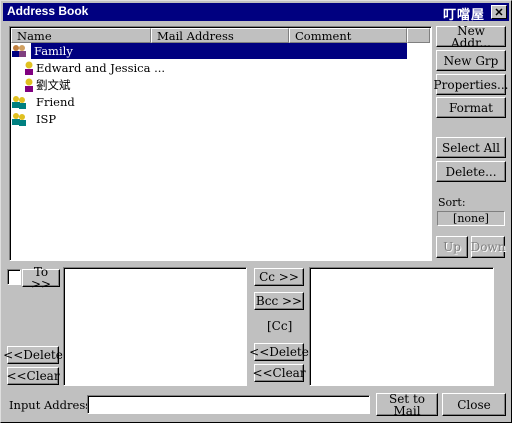 This screenshot has width=512, height=423. What do you see at coordinates (280, 326) in the screenshot?
I see `cc-mode-indicator: [Cc]` at bounding box center [280, 326].